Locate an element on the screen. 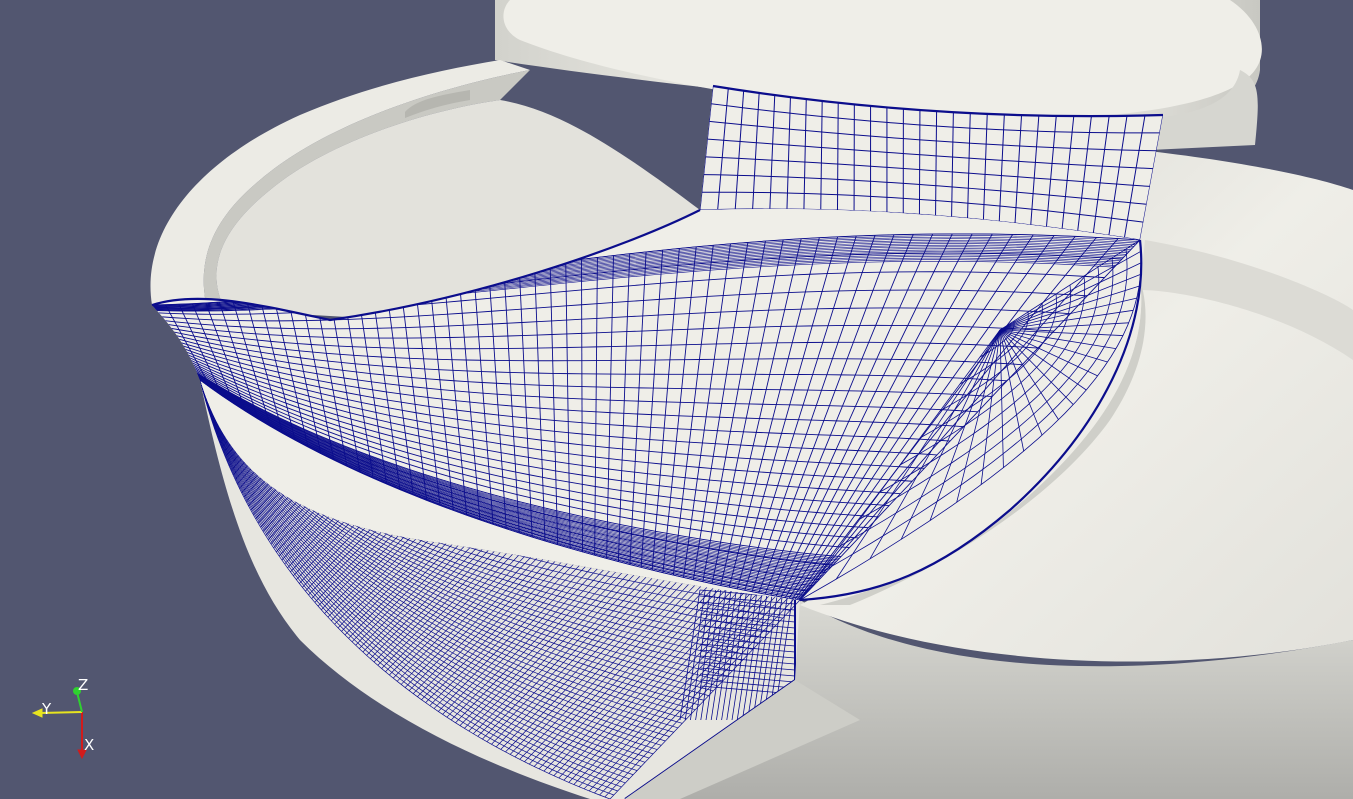 This screenshot has width=1353, height=799. z-axis-arrow is located at coordinates (79, 702).